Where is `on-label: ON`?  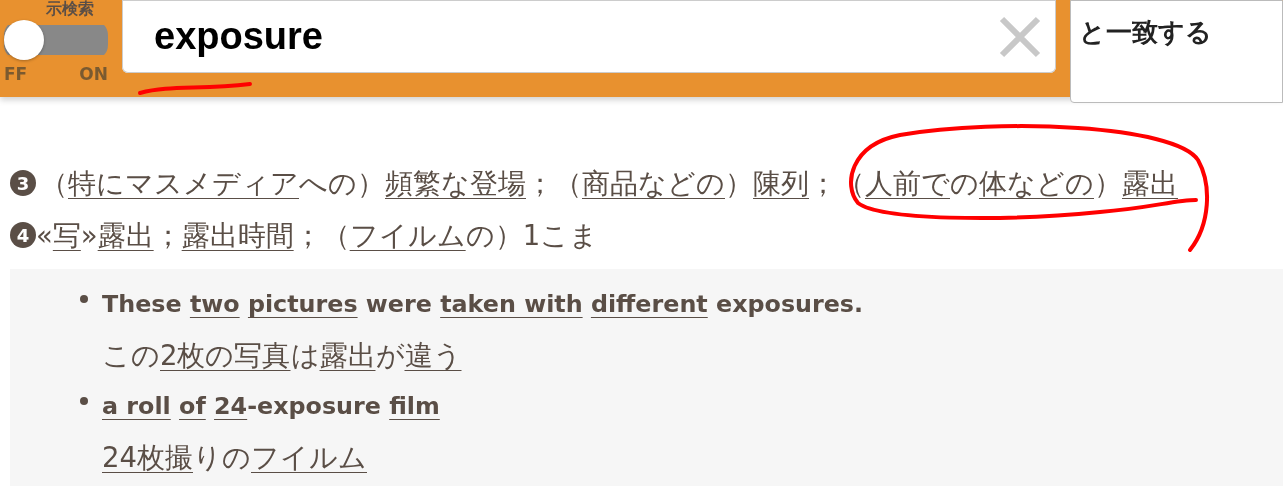 on-label: ON is located at coordinates (93, 73).